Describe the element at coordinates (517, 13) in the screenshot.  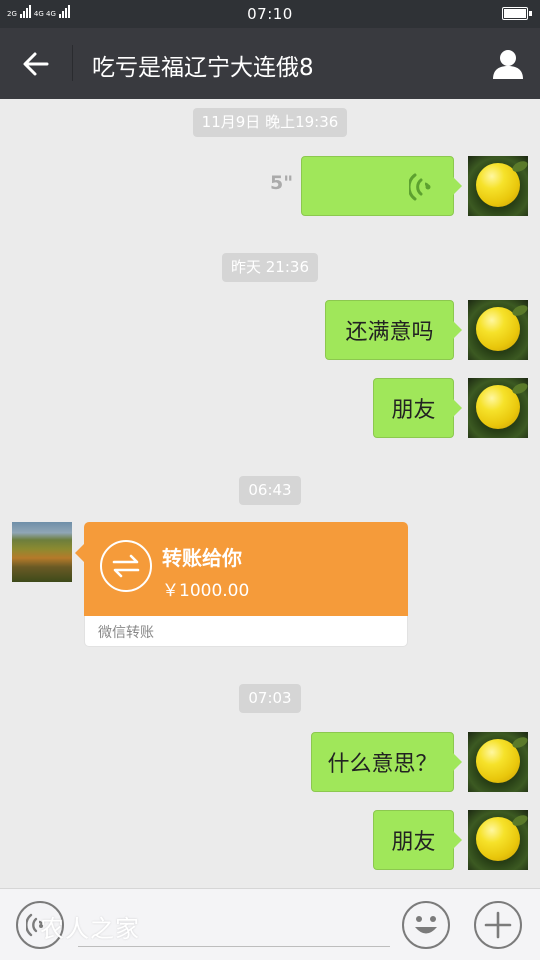
I see `battery-icon` at that location.